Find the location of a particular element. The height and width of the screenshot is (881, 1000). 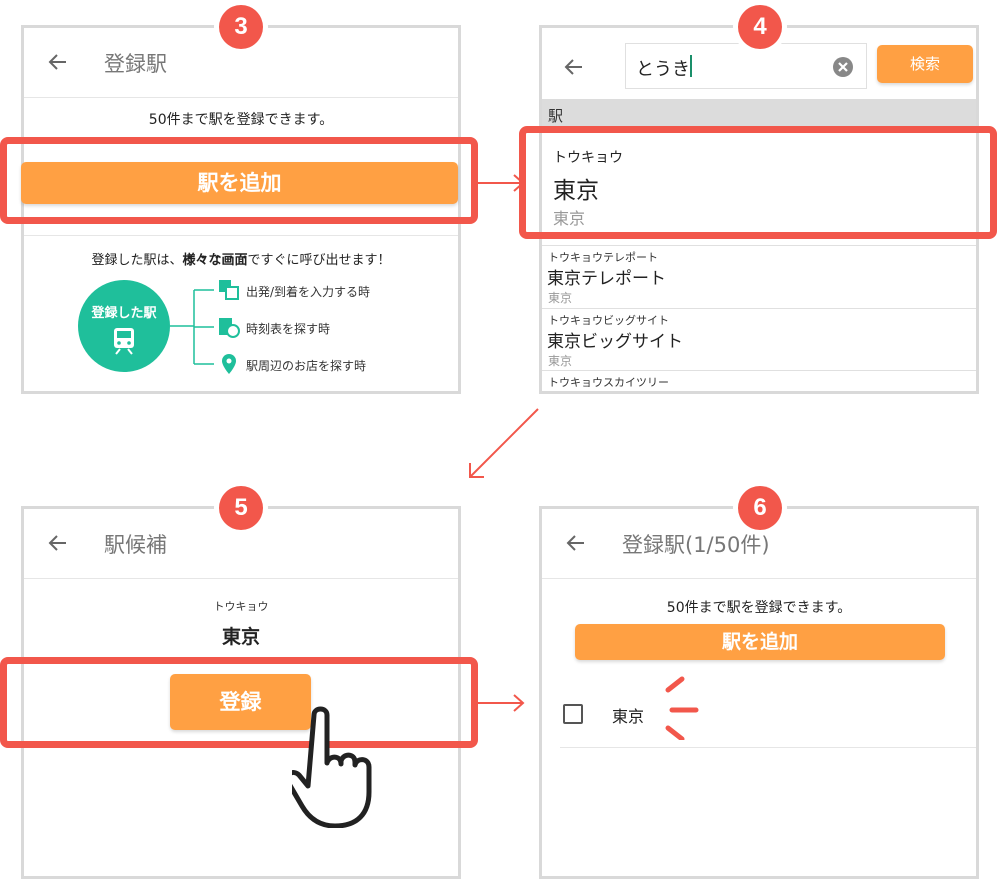

feature-label: 駅周辺のお店を探す時 is located at coordinates (306, 366).